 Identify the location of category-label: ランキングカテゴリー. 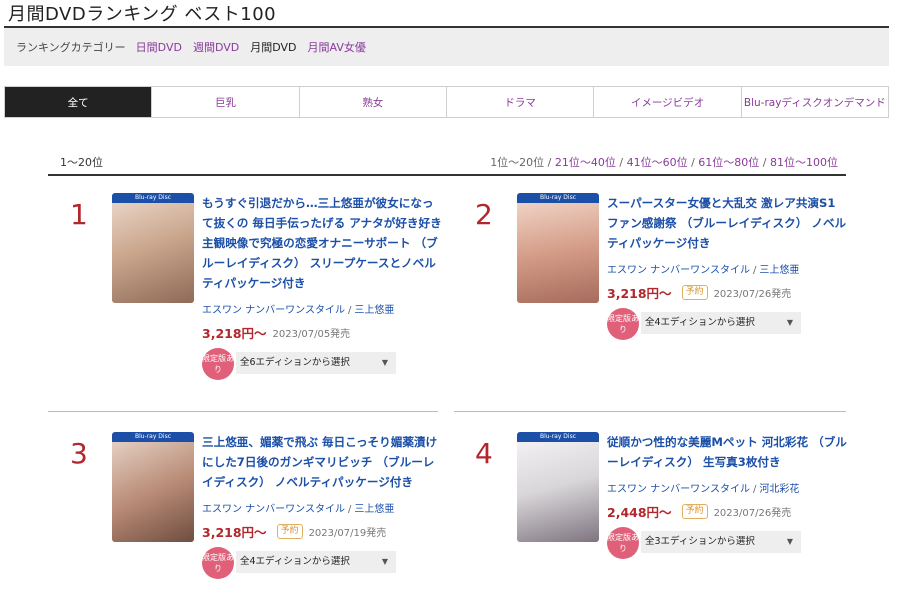
(71, 47).